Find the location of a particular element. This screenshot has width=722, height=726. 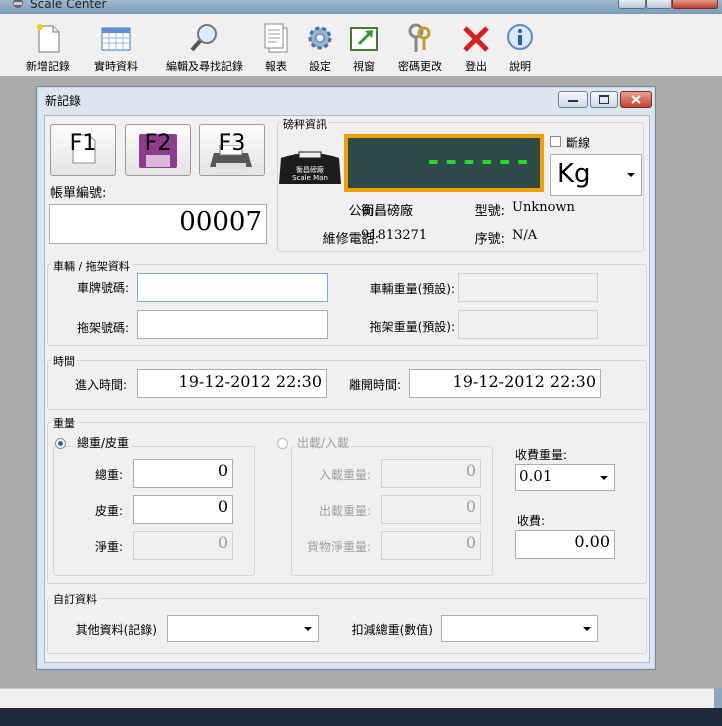

weight-display: ------ is located at coordinates (444, 163).